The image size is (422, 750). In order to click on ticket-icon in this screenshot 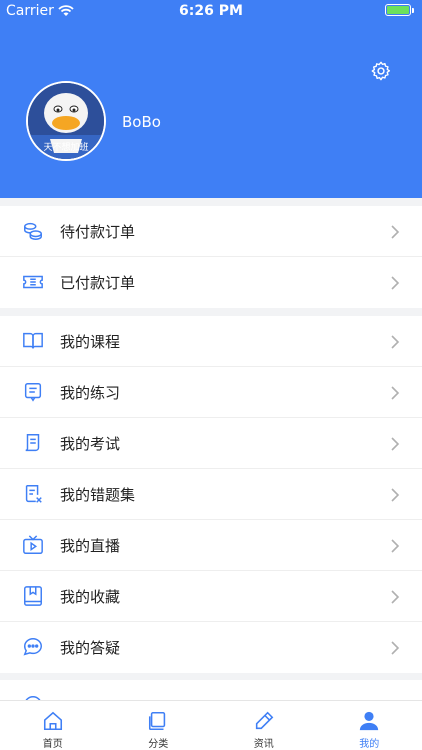, I will do `click(33, 282)`.